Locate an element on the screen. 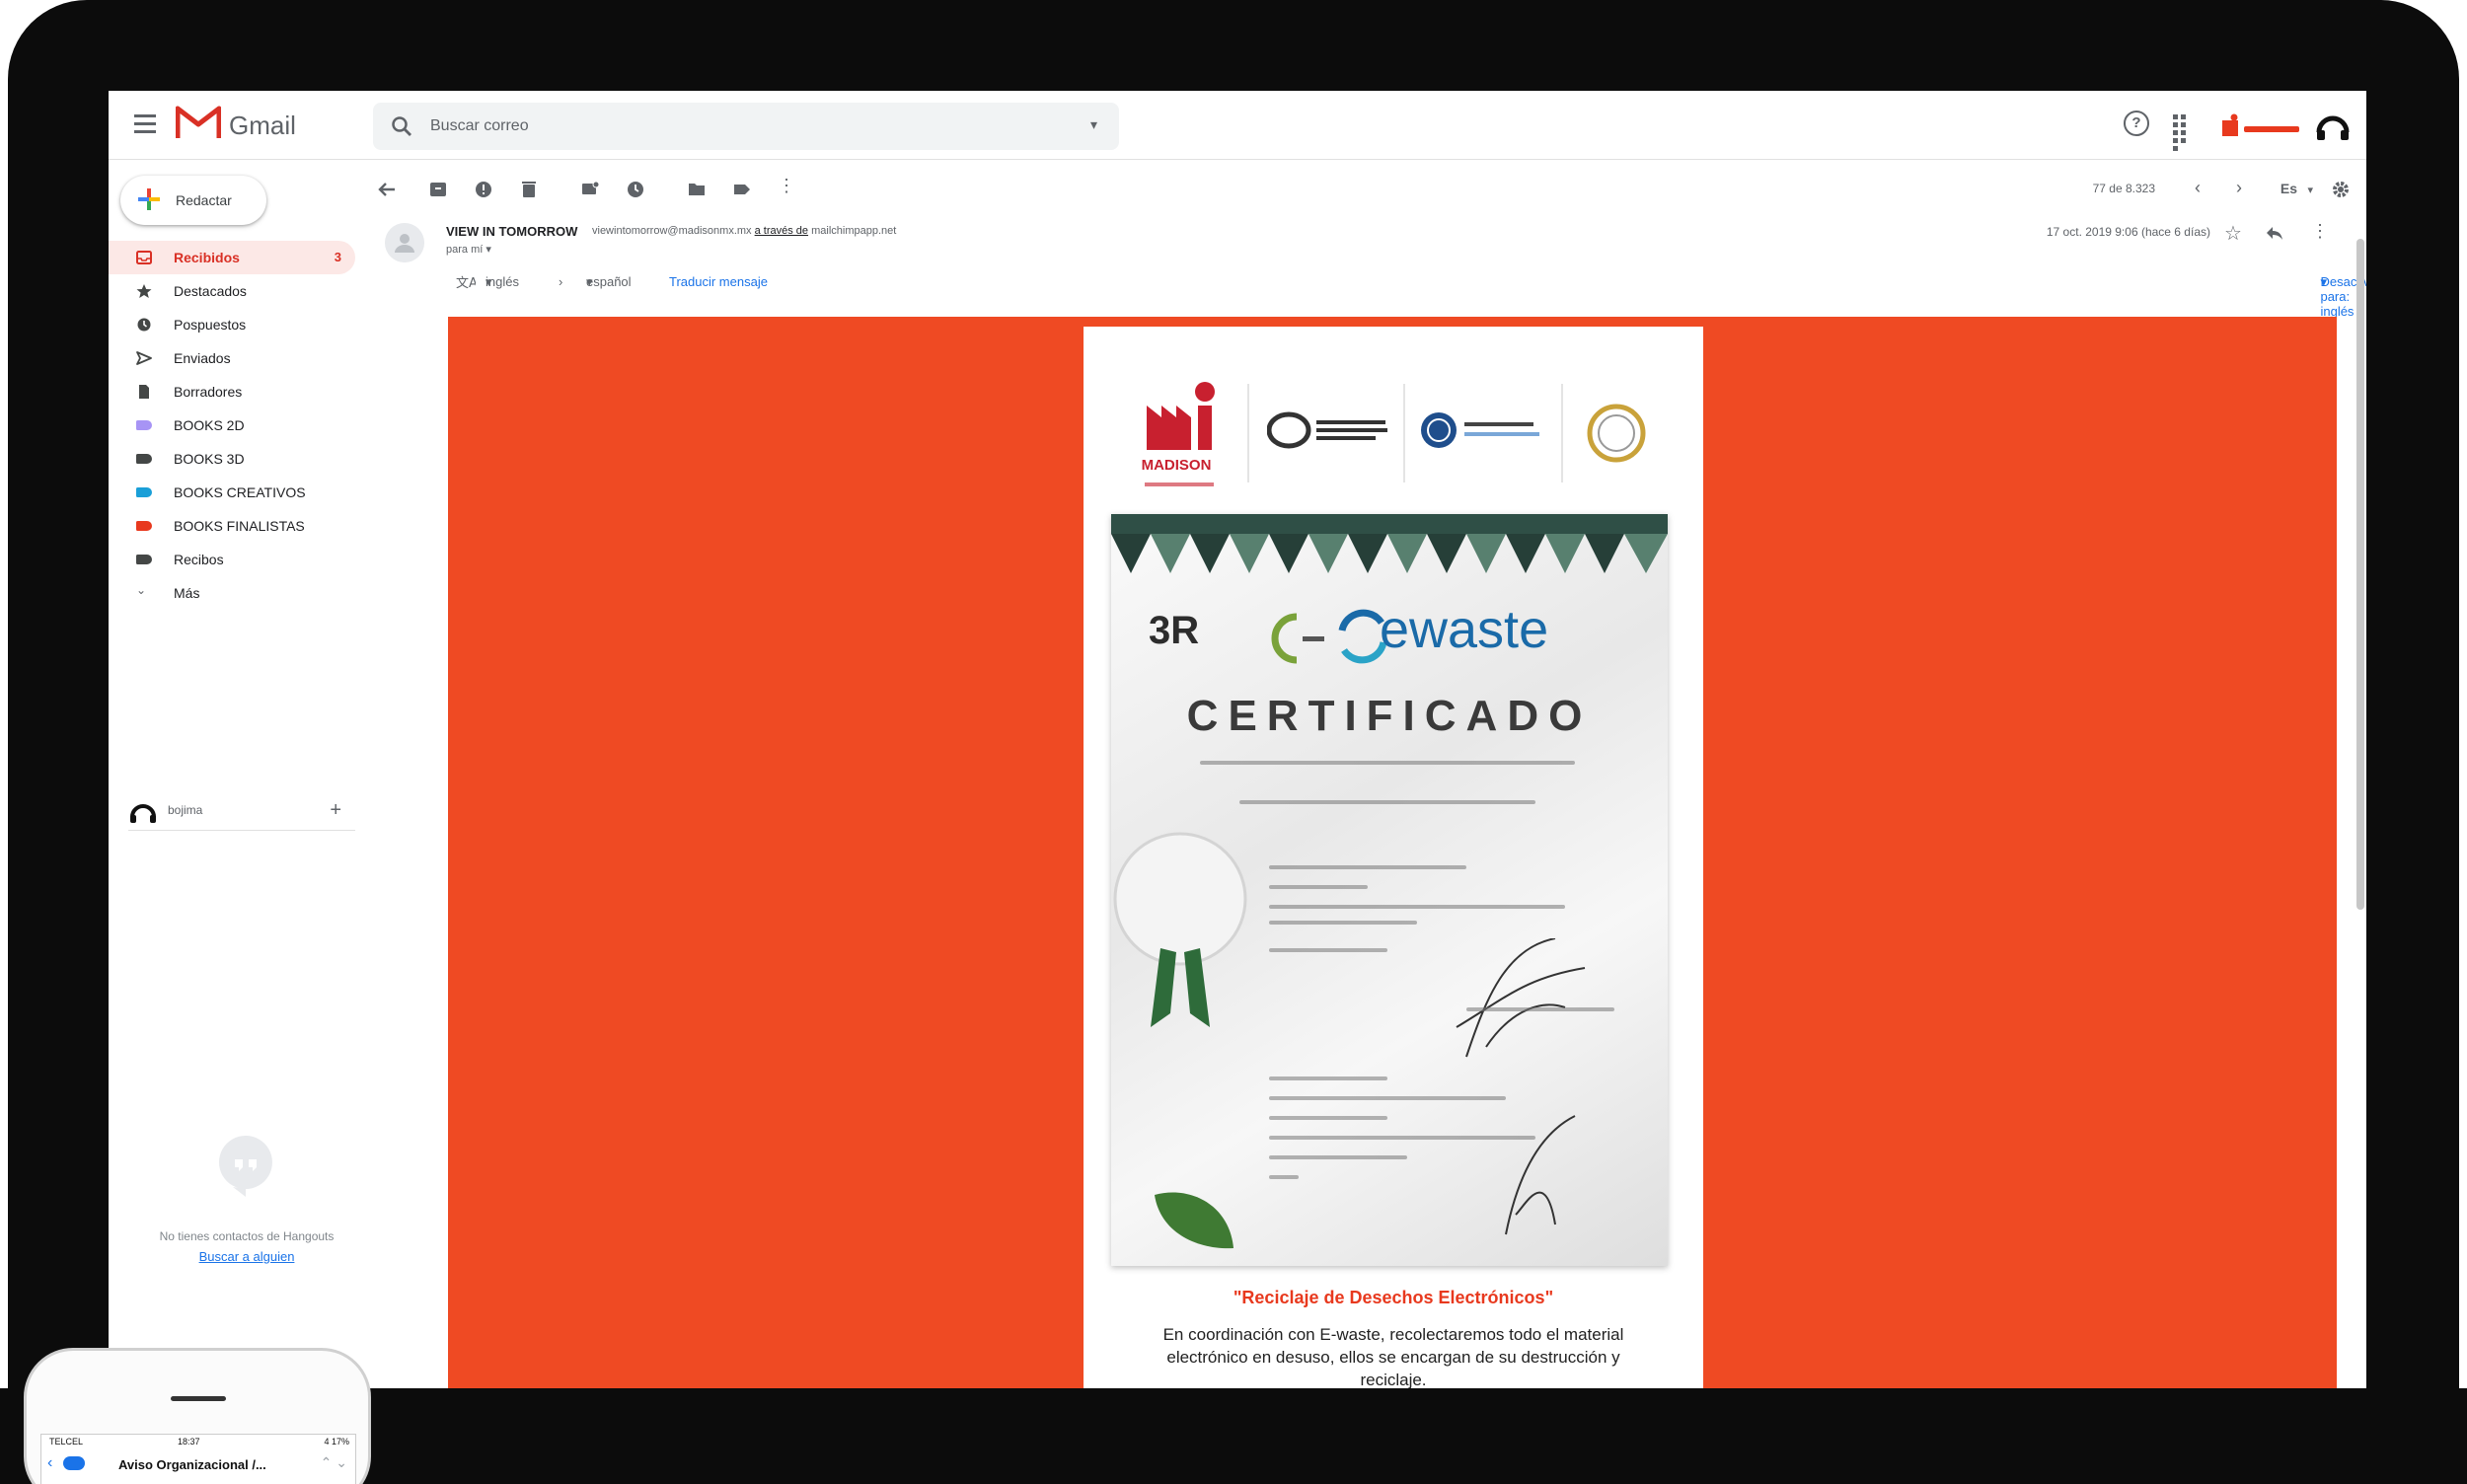  sidebar-item-sent: Enviados is located at coordinates (232, 358).